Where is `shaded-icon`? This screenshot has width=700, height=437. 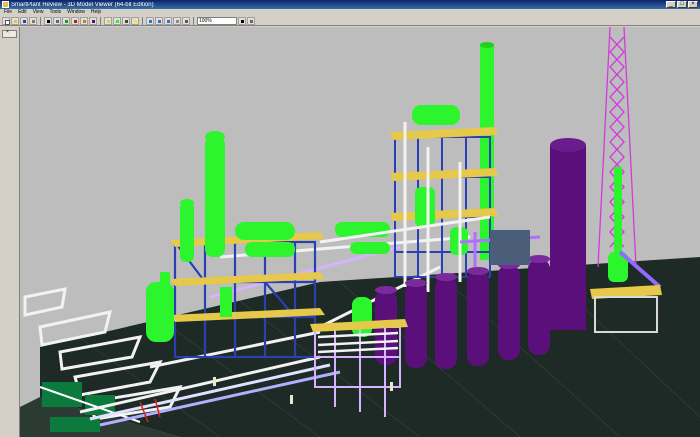
shaded-icon is located at coordinates (186, 20).